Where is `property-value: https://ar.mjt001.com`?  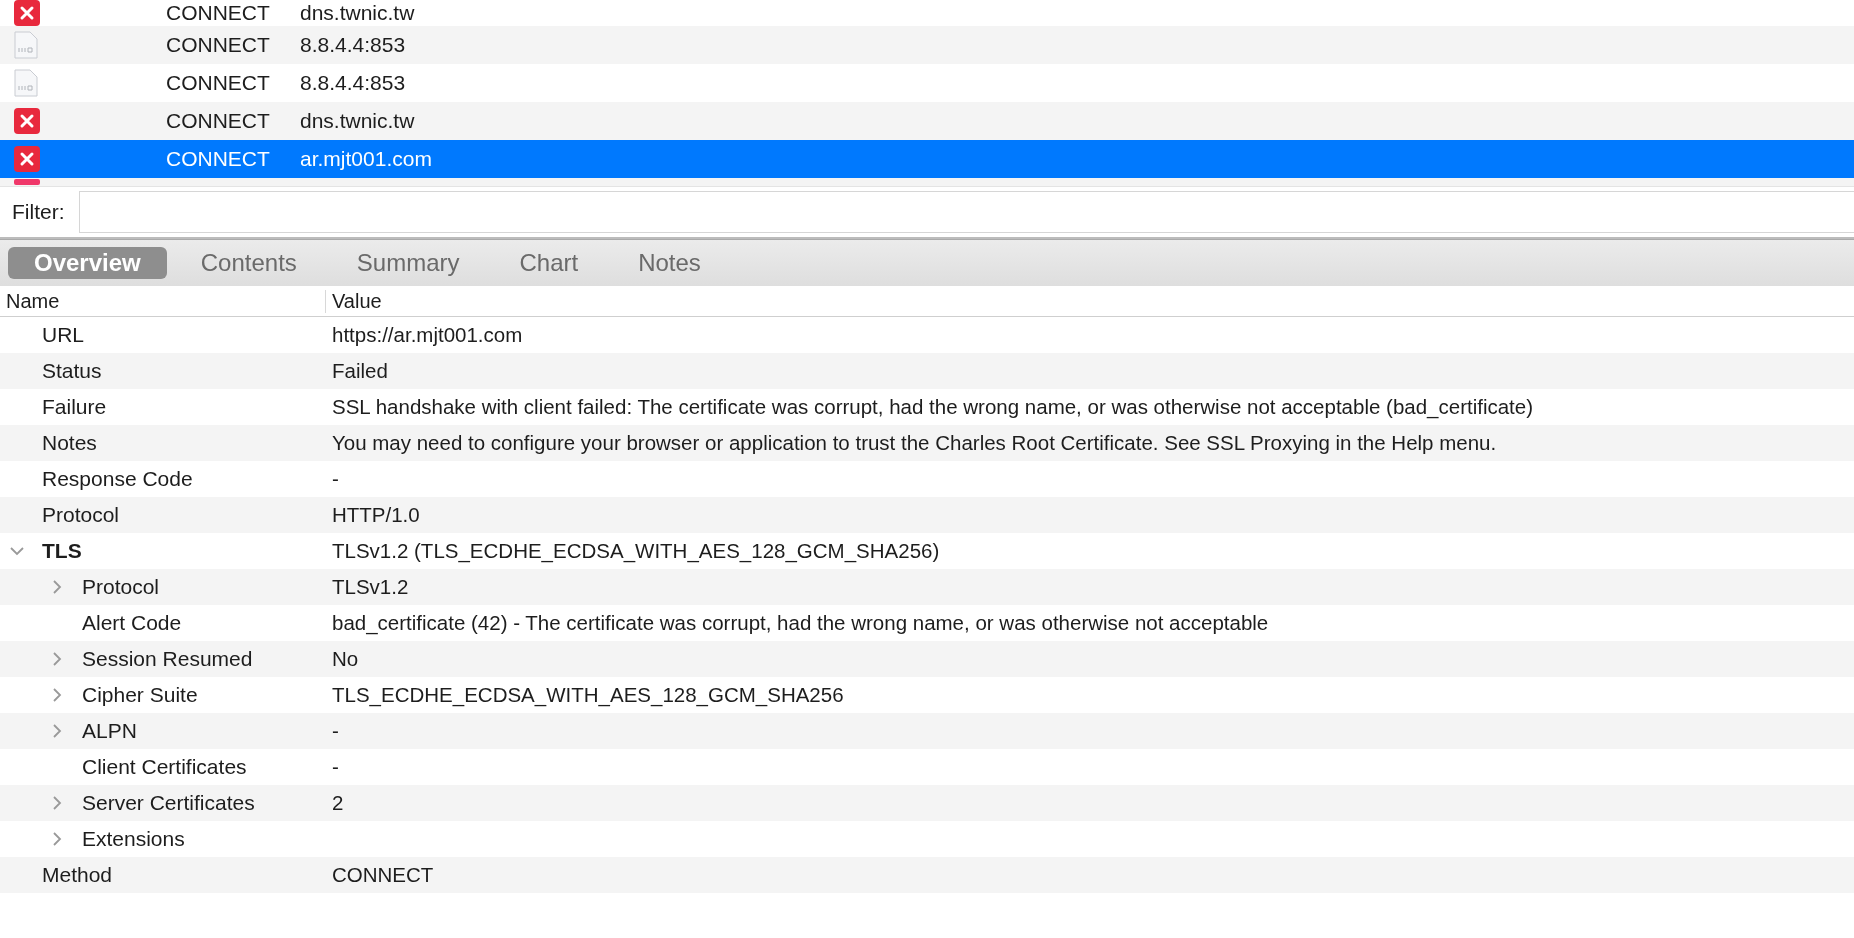
property-value: https://ar.mjt001.com is located at coordinates (427, 335).